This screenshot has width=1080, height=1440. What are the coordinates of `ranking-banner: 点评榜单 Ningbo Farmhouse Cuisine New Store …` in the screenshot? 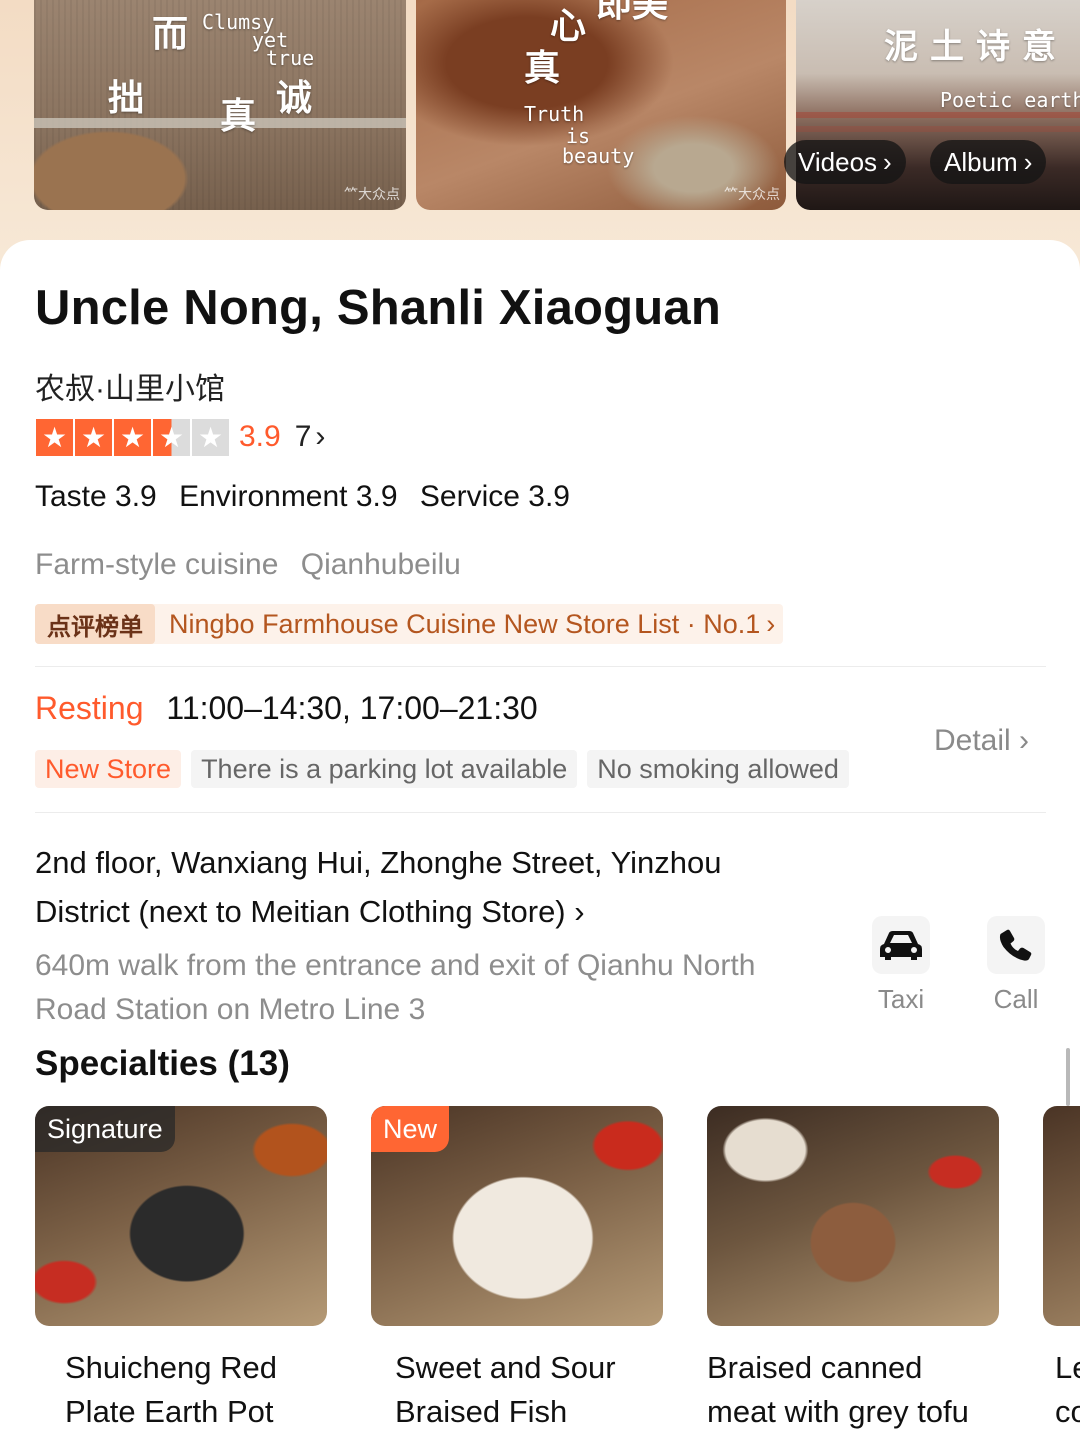 It's located at (409, 624).